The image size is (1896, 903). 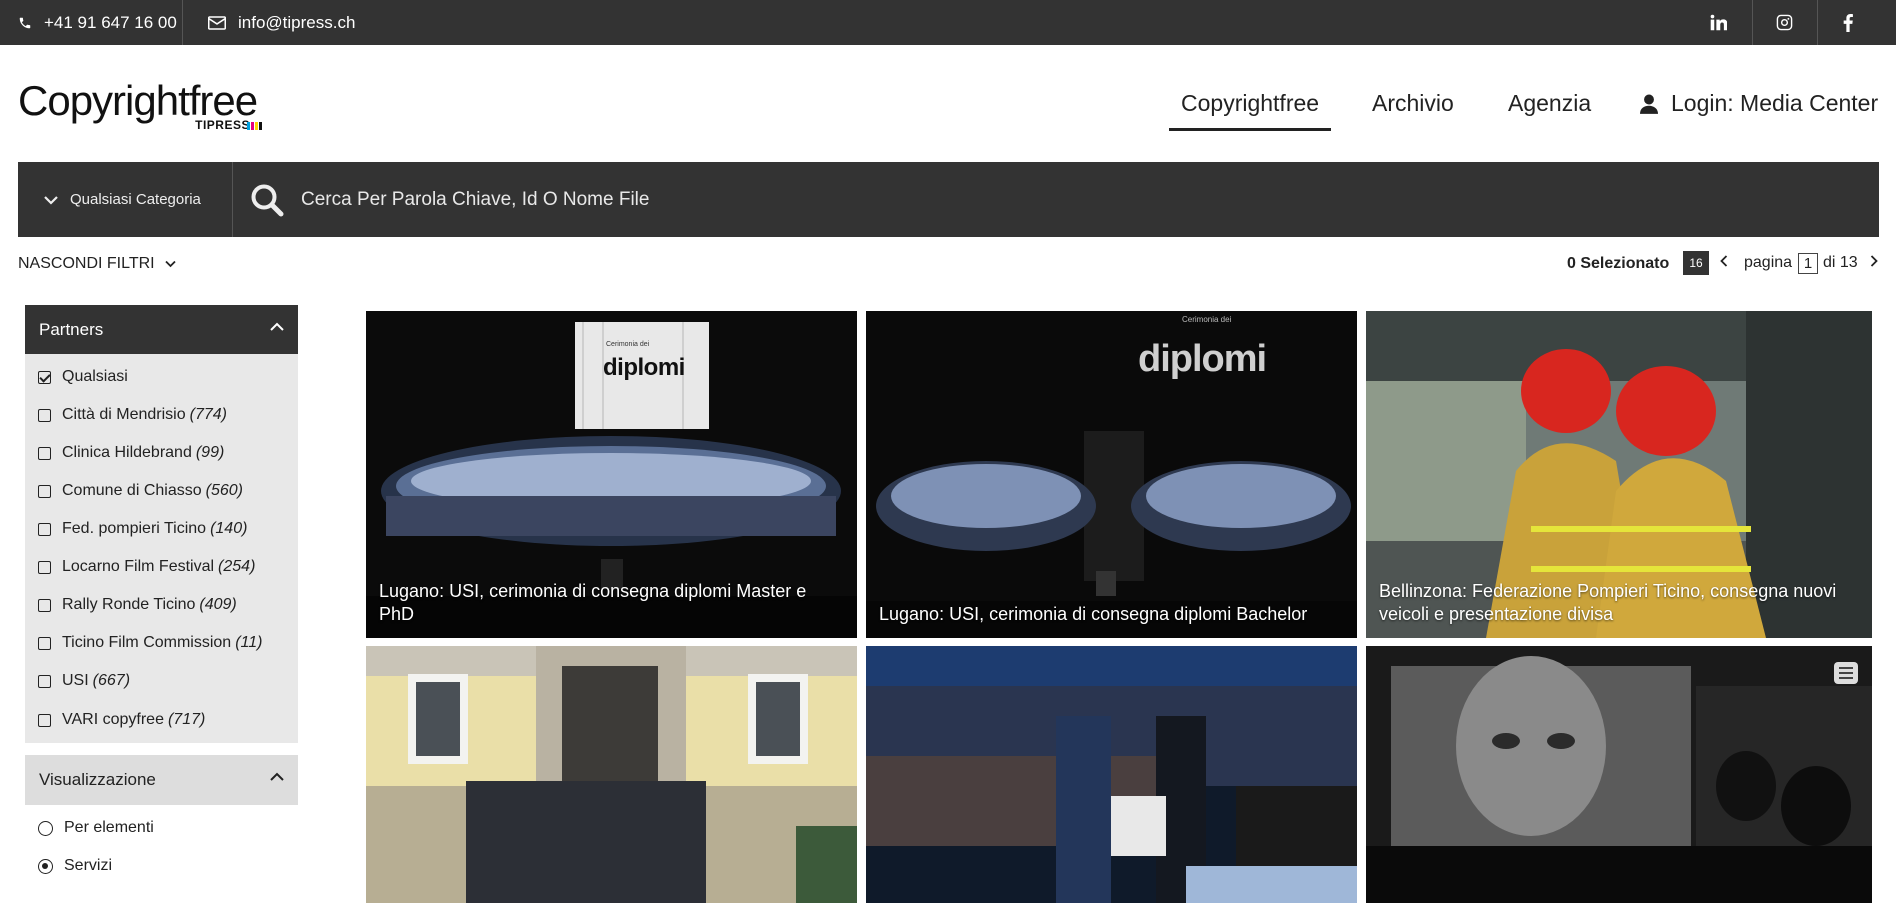 What do you see at coordinates (1775, 103) in the screenshot?
I see `login-label: Login: Media Center` at bounding box center [1775, 103].